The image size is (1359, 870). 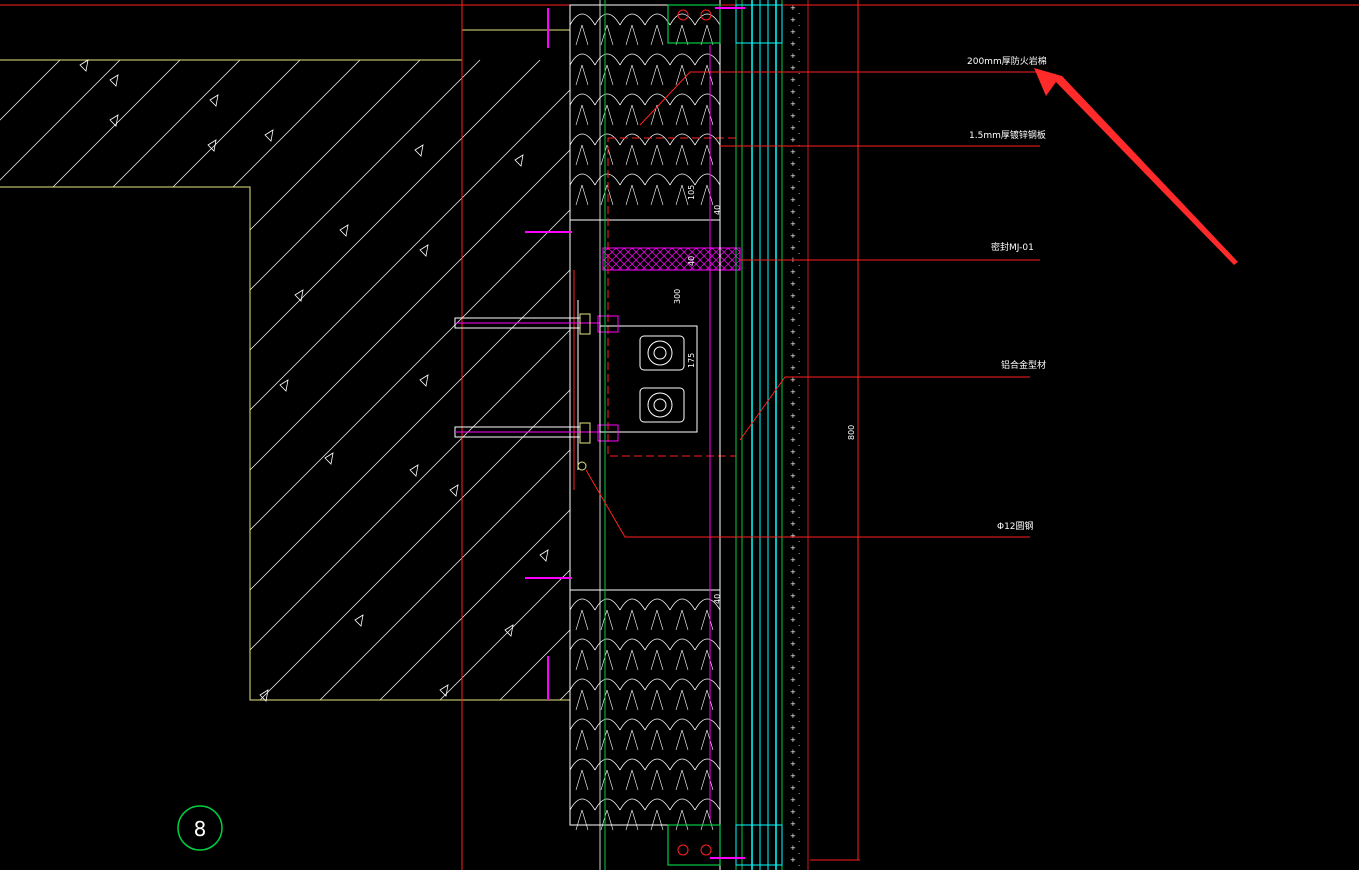 What do you see at coordinates (1007, 61) in the screenshot?
I see `callout-fire-rock-wool: 200mm厚防火岩棉` at bounding box center [1007, 61].